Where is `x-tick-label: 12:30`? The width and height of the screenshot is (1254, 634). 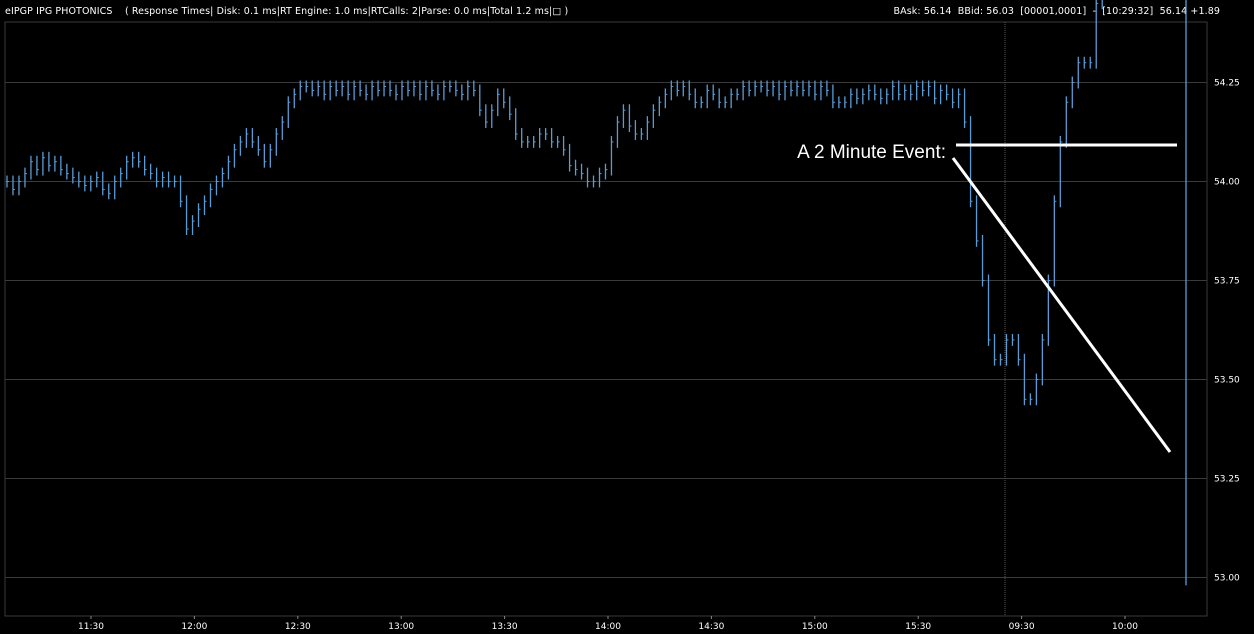
x-tick-label: 12:30 is located at coordinates (298, 627).